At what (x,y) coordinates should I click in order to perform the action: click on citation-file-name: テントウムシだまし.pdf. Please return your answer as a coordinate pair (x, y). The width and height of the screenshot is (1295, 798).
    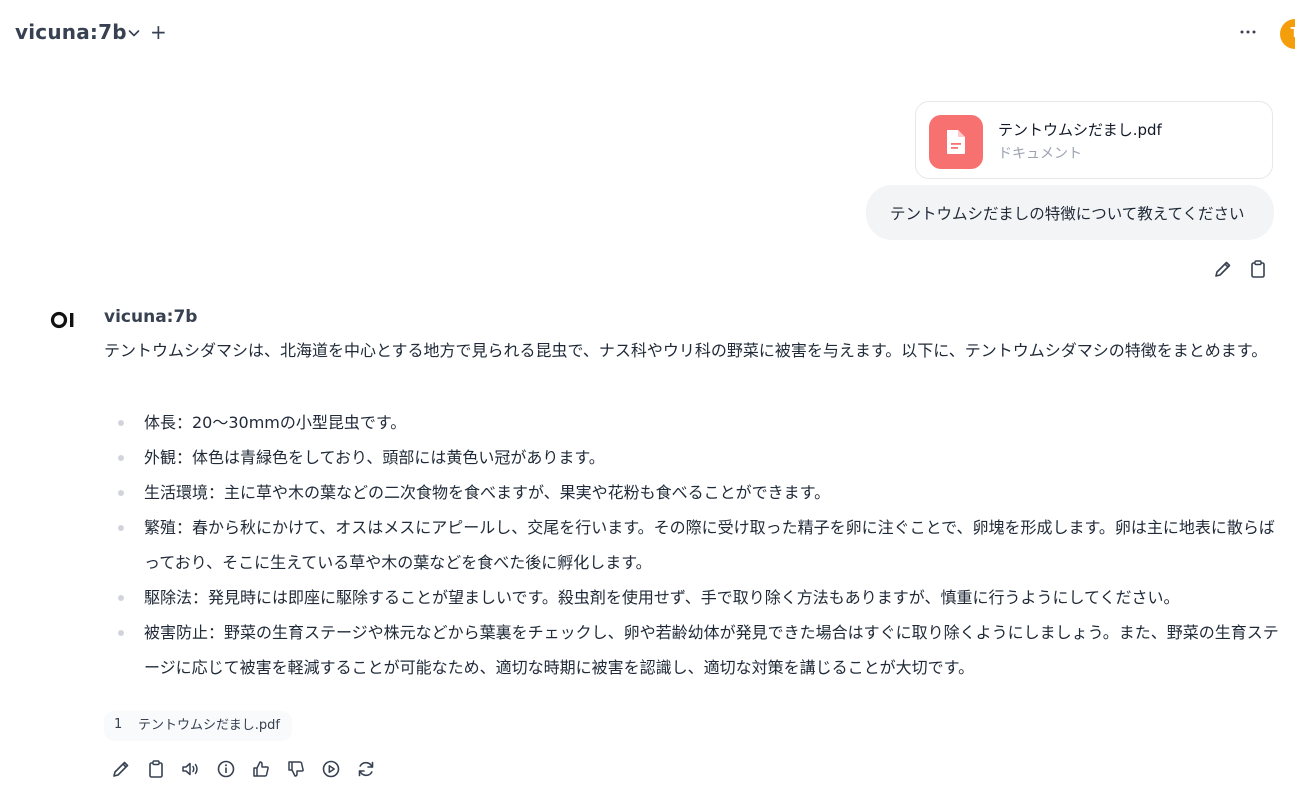
    Looking at the image, I should click on (209, 725).